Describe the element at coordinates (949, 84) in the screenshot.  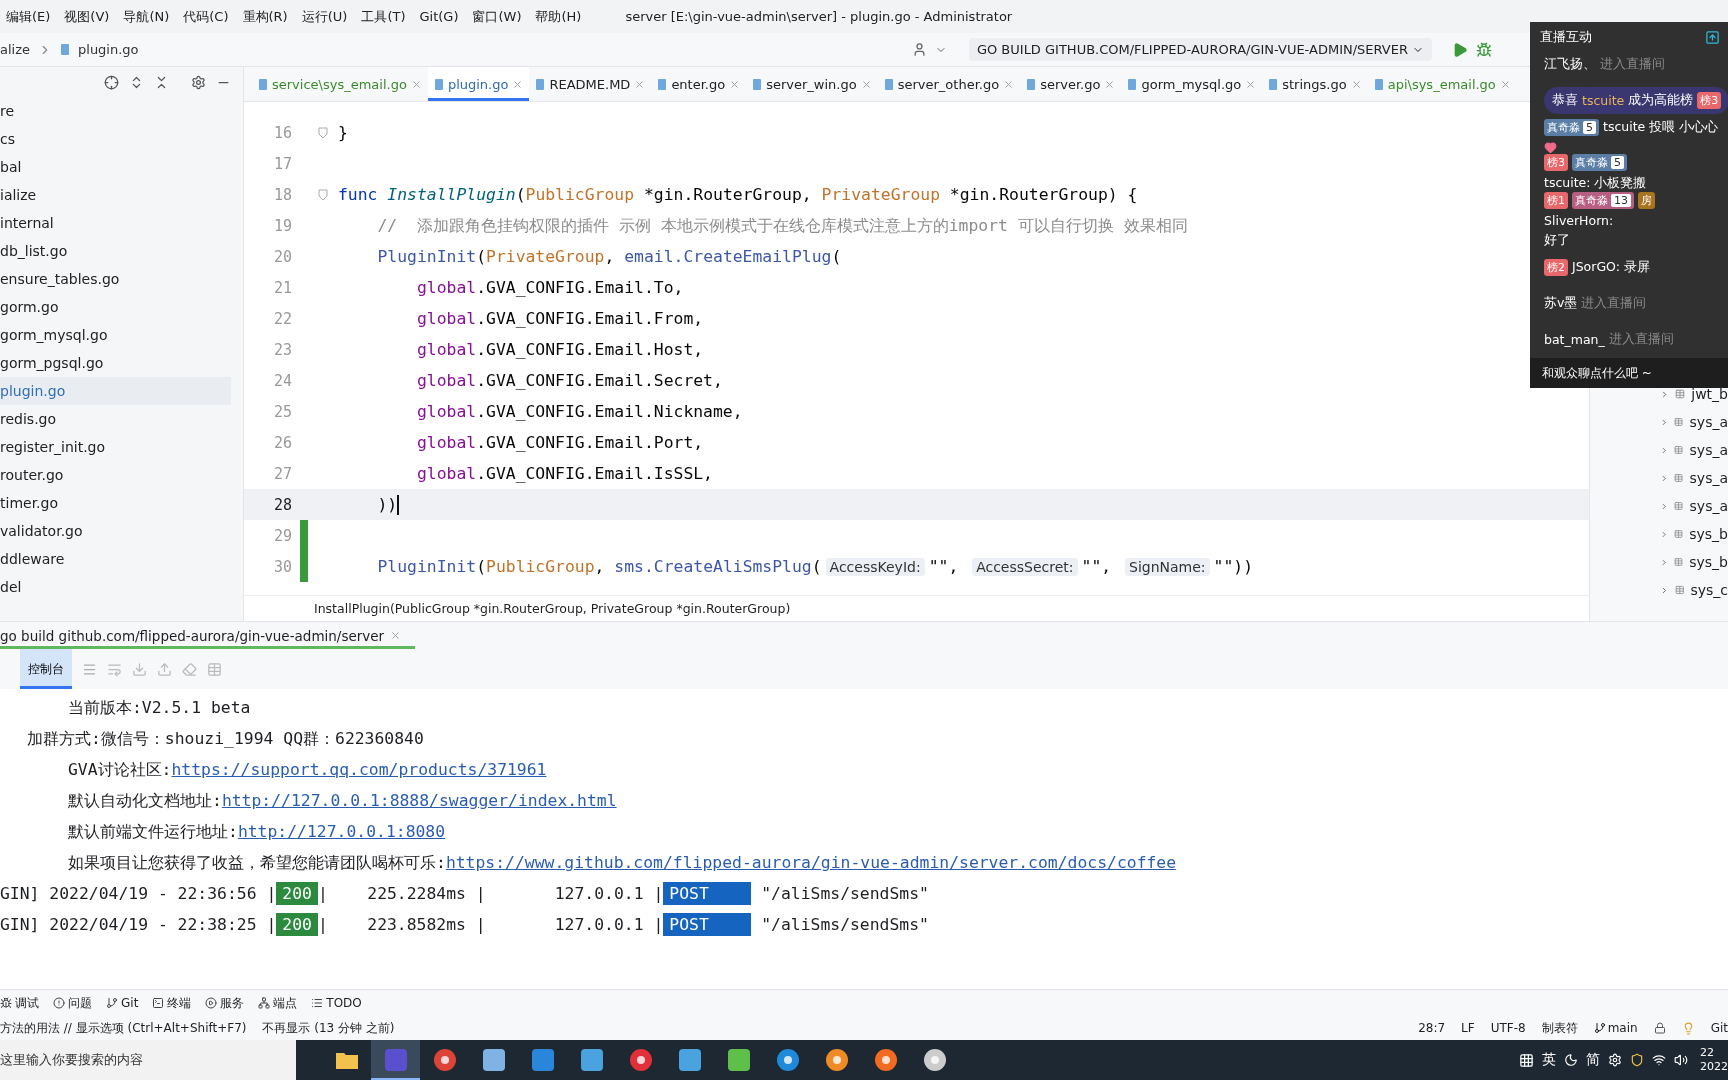
I see `editor-tab: server_other.go` at that location.